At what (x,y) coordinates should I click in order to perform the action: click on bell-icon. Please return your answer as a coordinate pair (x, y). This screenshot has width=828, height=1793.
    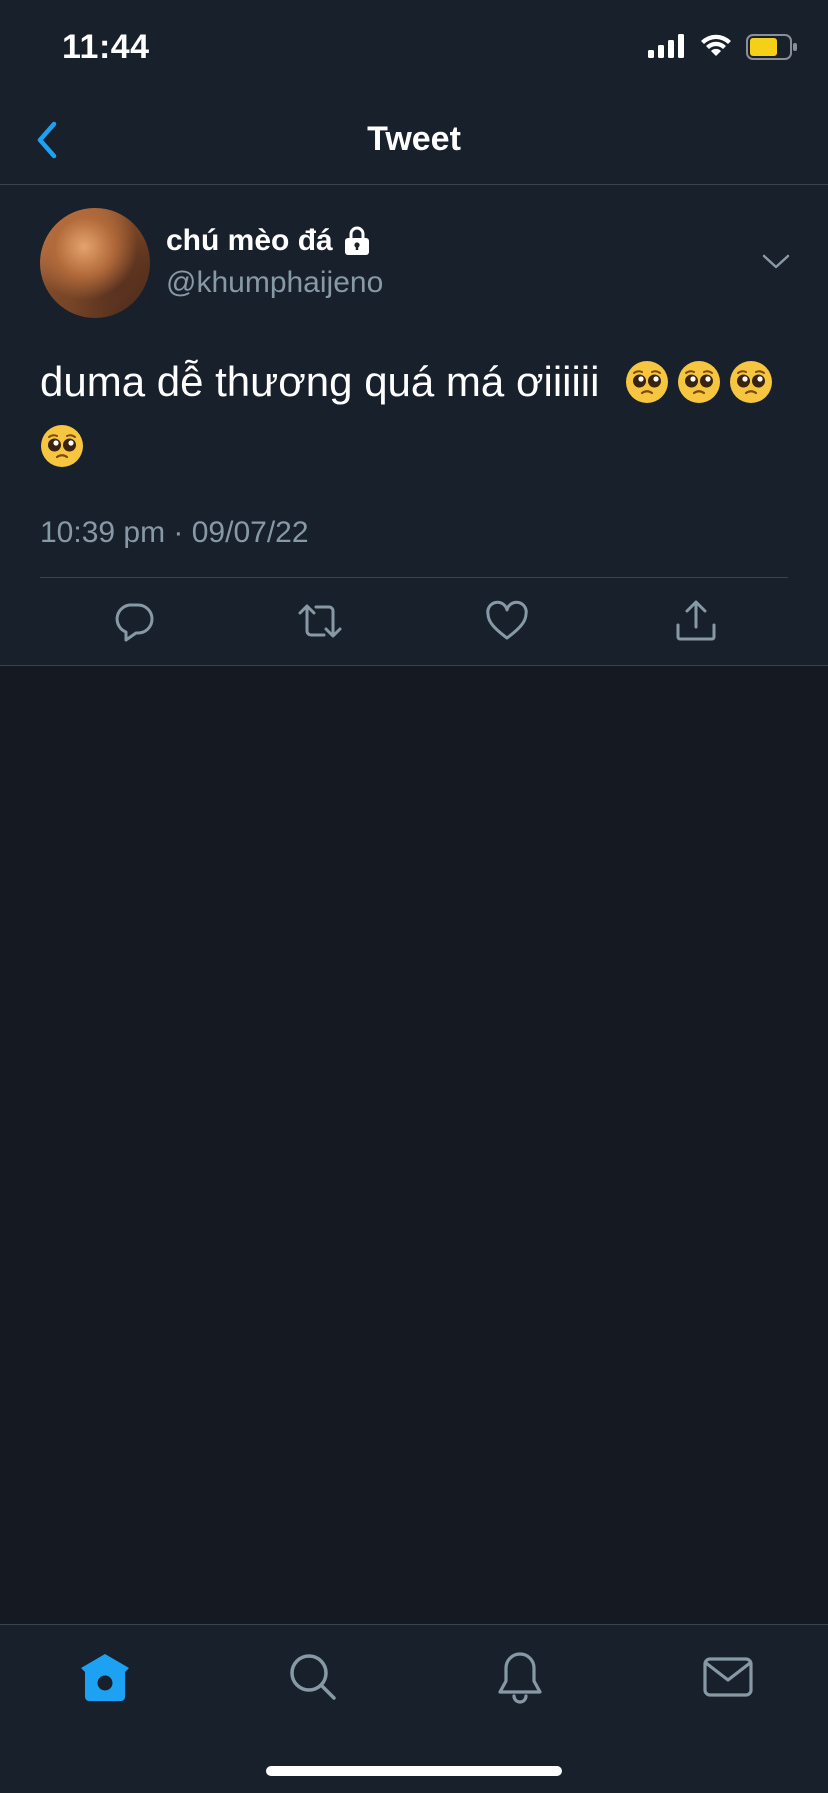
    Looking at the image, I should click on (520, 1678).